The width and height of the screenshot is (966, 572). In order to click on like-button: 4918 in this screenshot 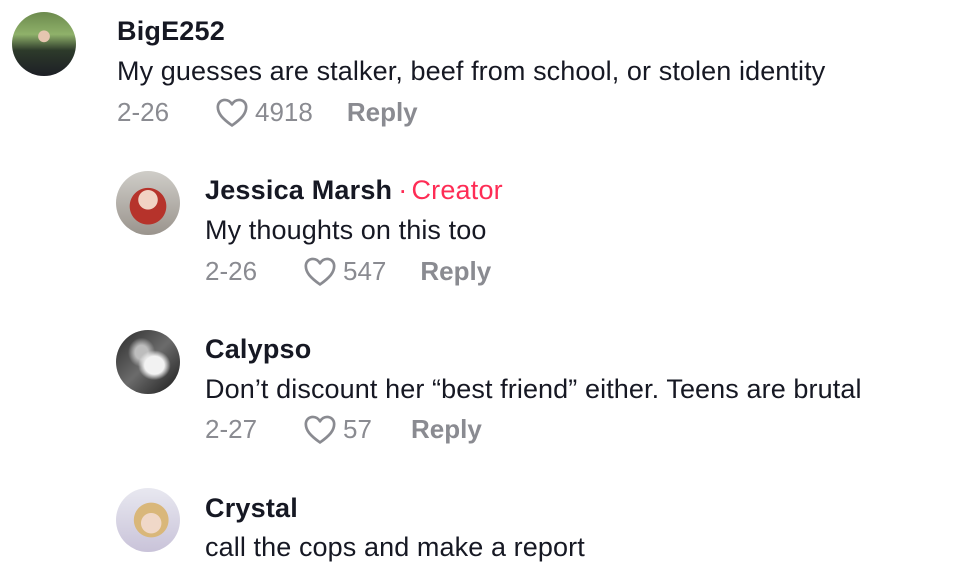, I will do `click(264, 112)`.